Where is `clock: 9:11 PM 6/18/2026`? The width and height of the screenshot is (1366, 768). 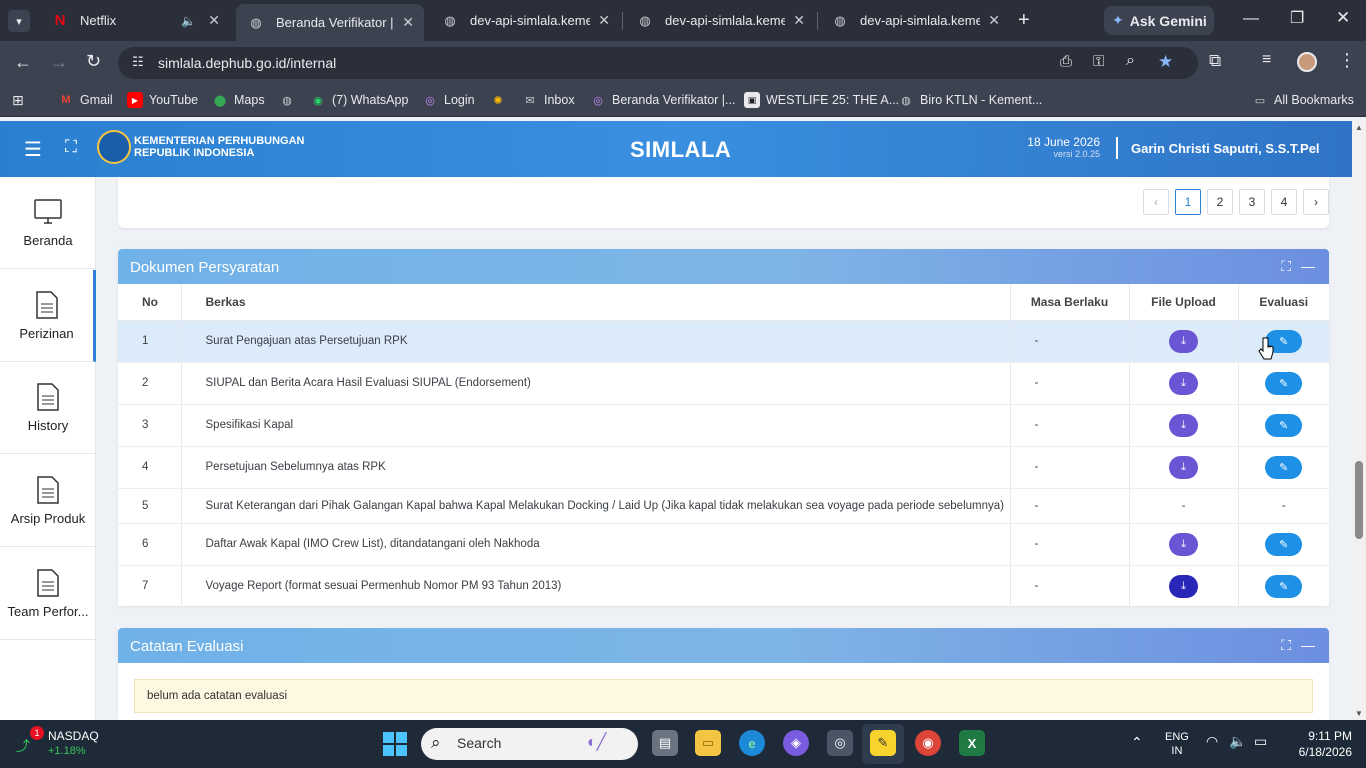 clock: 9:11 PM 6/18/2026 is located at coordinates (1324, 744).